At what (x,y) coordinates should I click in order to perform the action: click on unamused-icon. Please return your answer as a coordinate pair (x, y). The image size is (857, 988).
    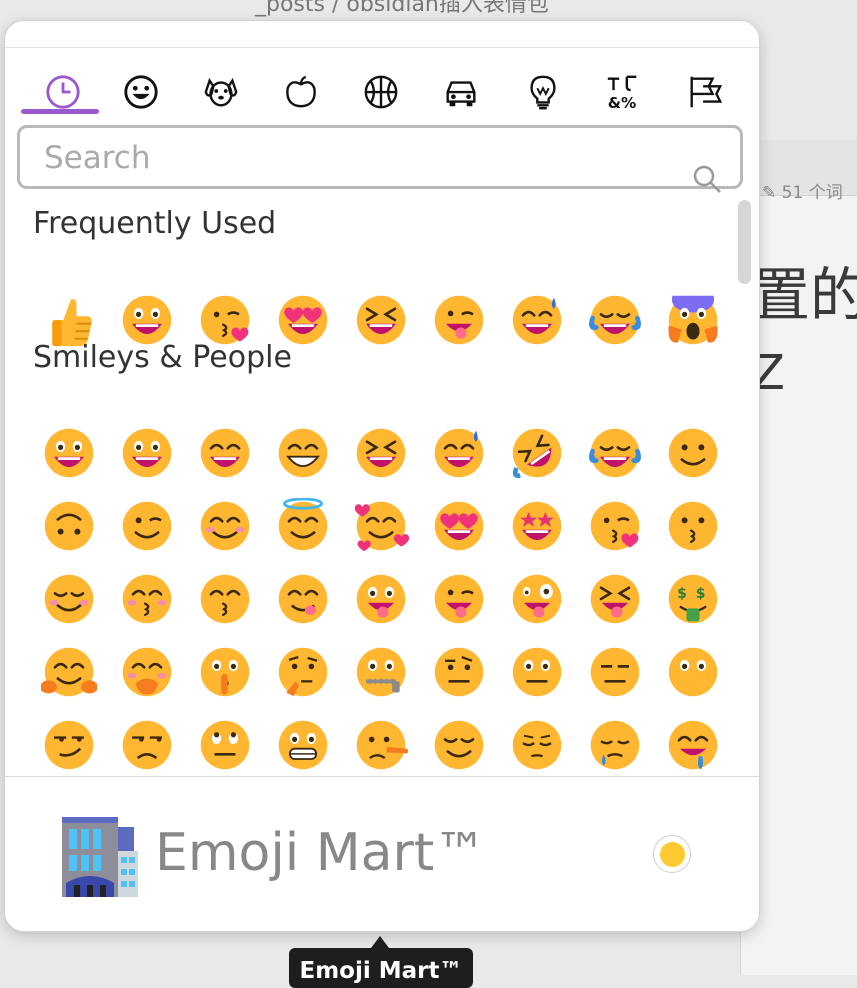
    Looking at the image, I should click on (147, 745).